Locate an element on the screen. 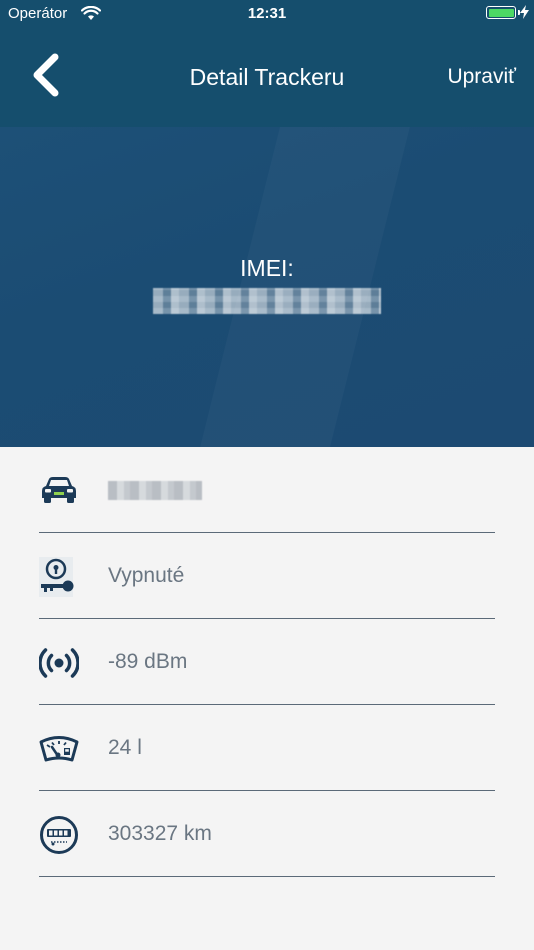  battery-icon is located at coordinates (501, 12).